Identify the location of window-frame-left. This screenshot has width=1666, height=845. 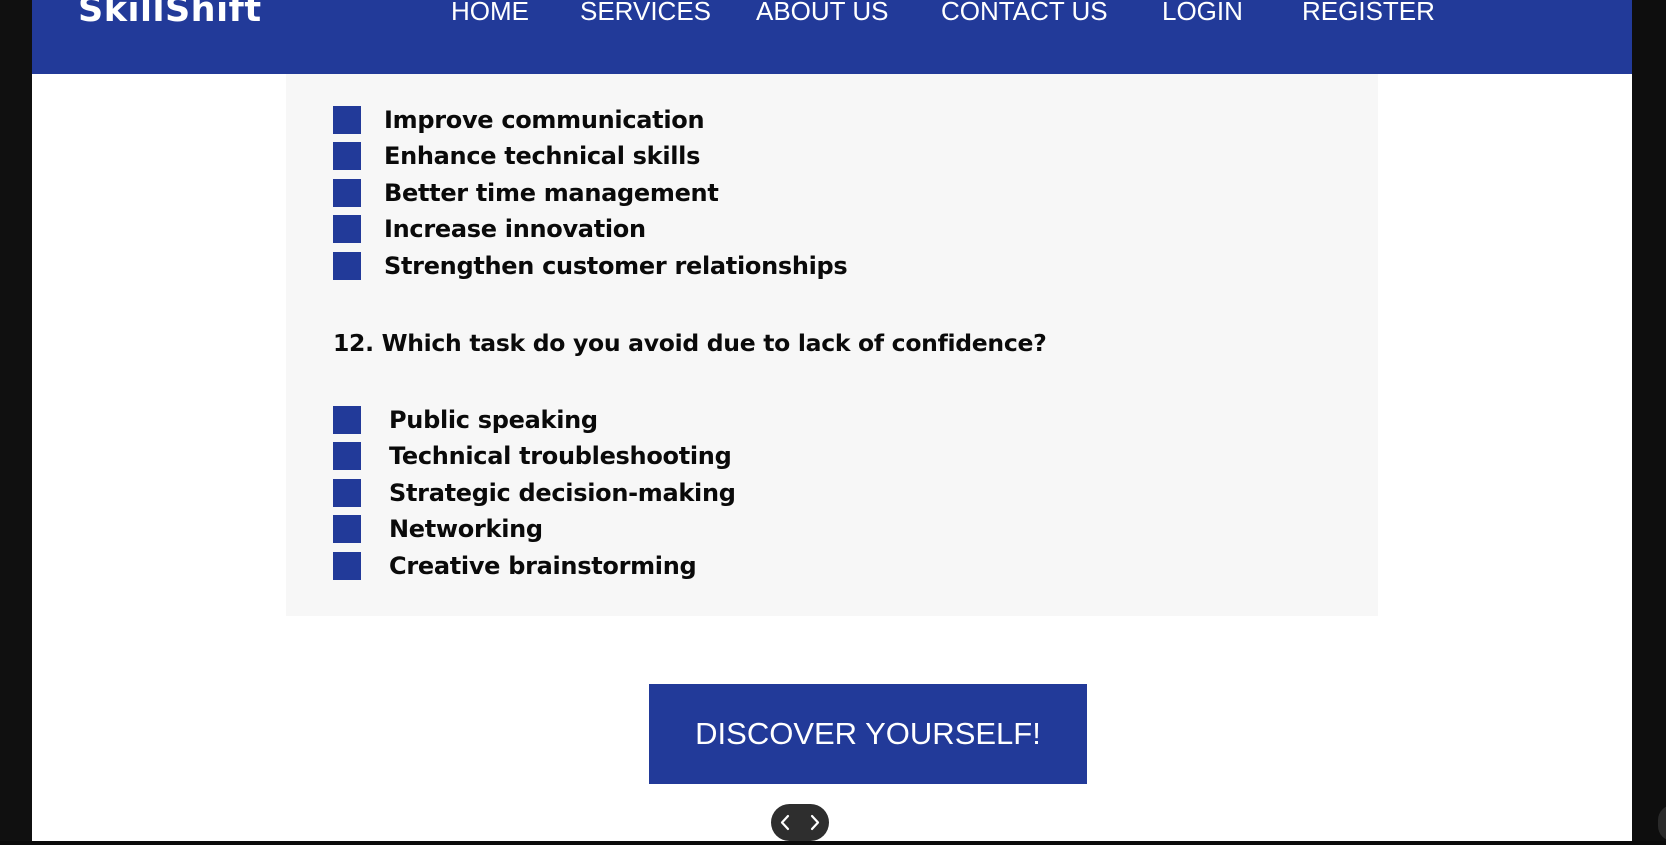
(16, 420).